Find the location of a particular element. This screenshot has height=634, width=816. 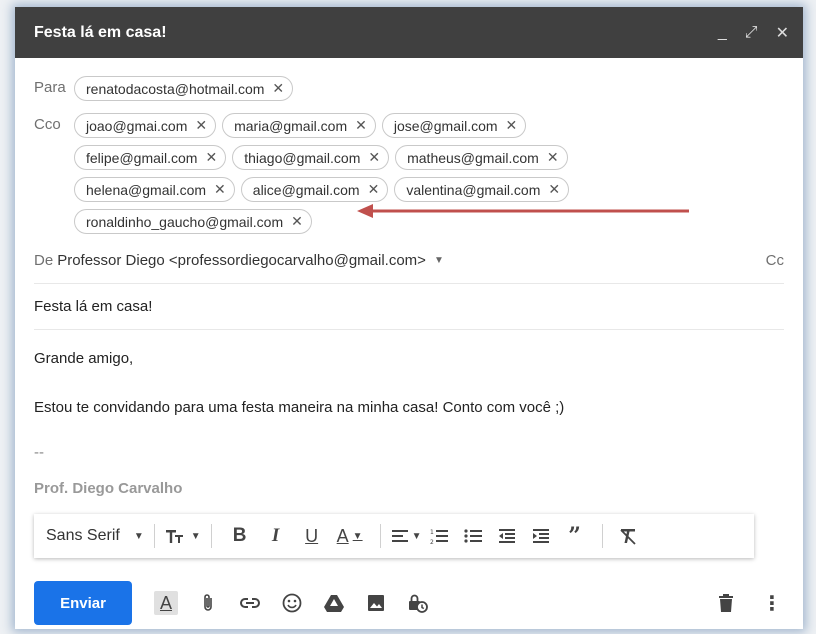

bold-icon: B is located at coordinates (240, 536).